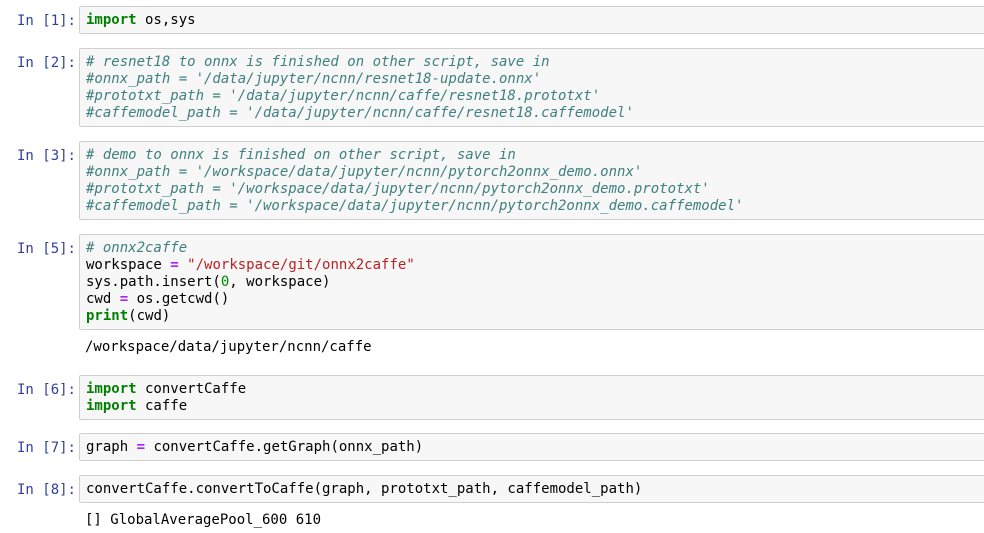 This screenshot has width=984, height=533. What do you see at coordinates (532, 316) in the screenshot?
I see `code-line: print(cwd)` at bounding box center [532, 316].